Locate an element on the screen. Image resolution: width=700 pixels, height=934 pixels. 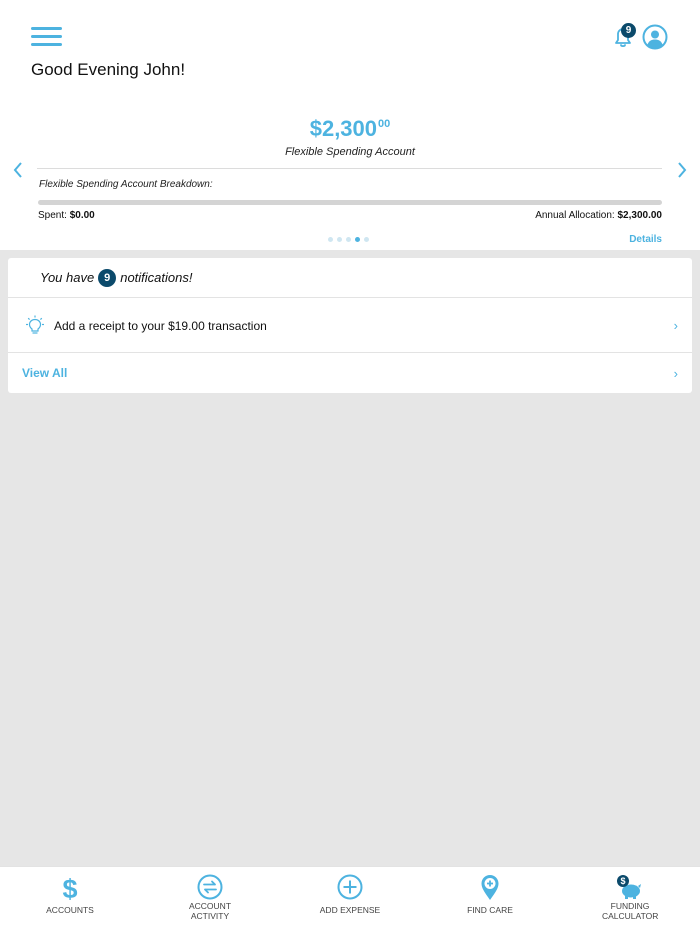
balance-cents: 00 is located at coordinates (384, 124).